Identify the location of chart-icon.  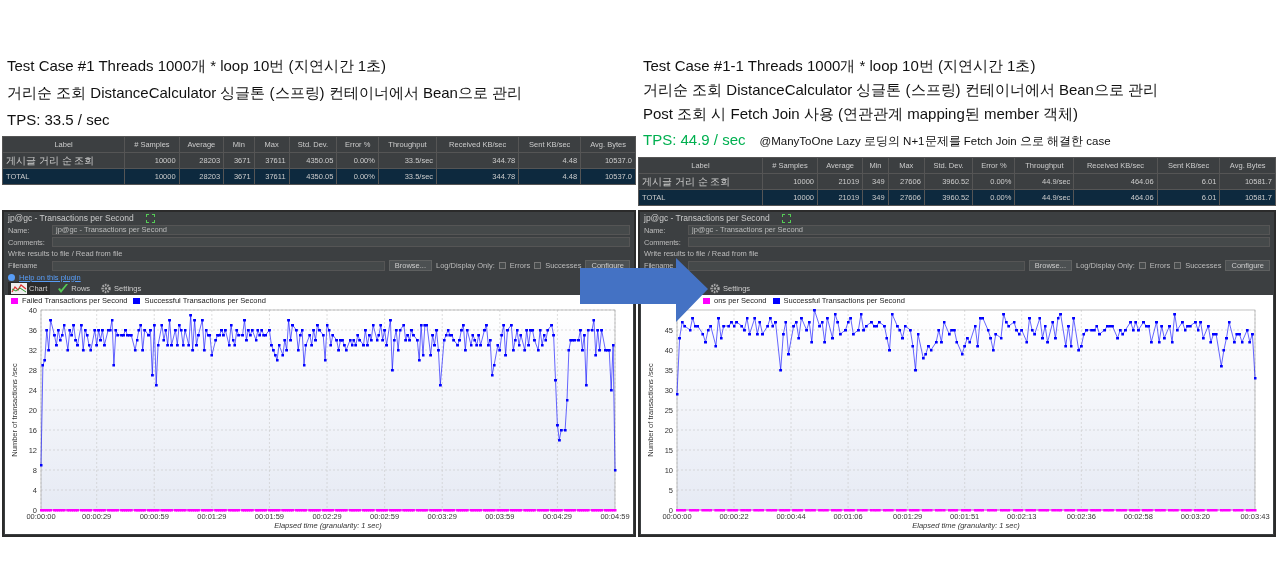
(19, 288).